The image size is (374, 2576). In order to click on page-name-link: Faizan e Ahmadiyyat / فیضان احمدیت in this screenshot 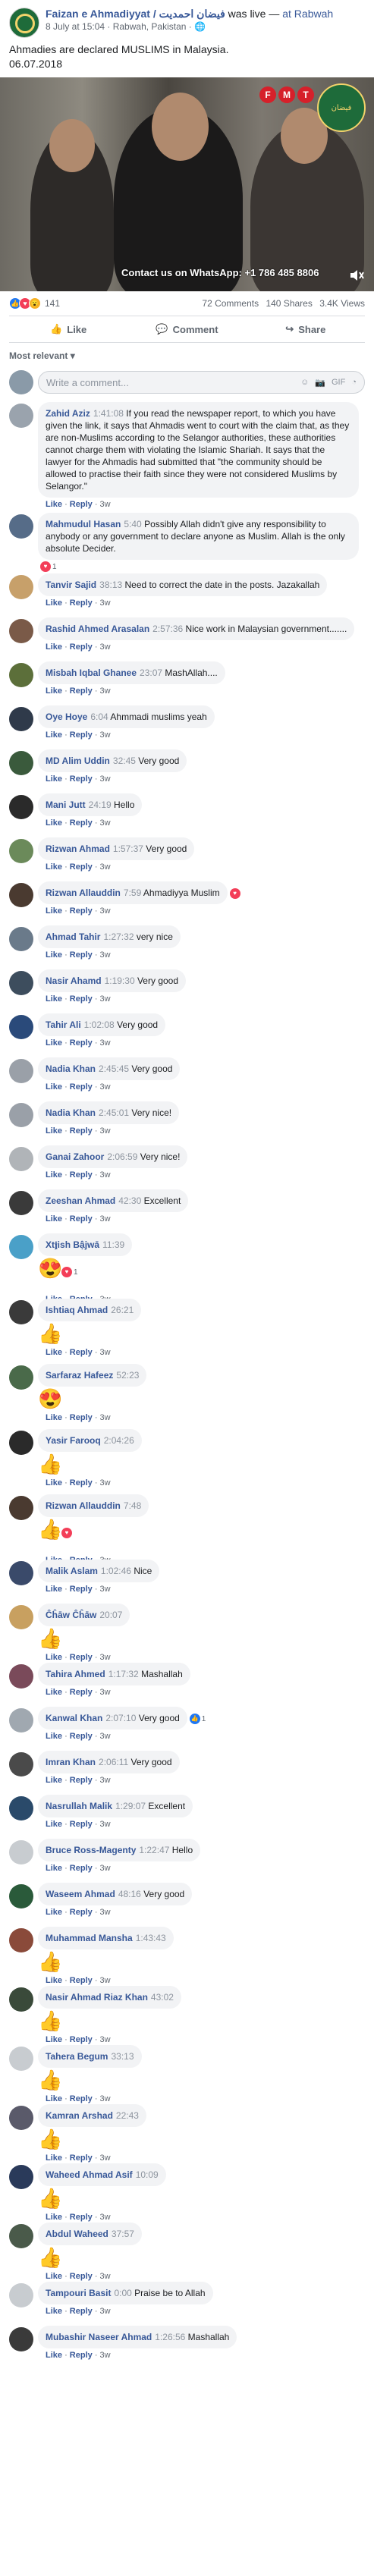, I will do `click(135, 14)`.